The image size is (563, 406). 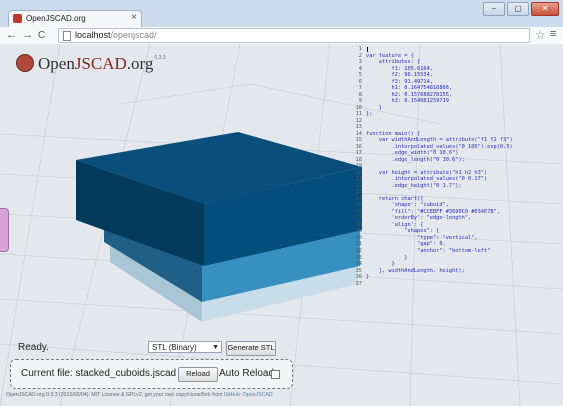 I want to click on logo-text: OpenJSCAD.org, so click(x=95, y=64).